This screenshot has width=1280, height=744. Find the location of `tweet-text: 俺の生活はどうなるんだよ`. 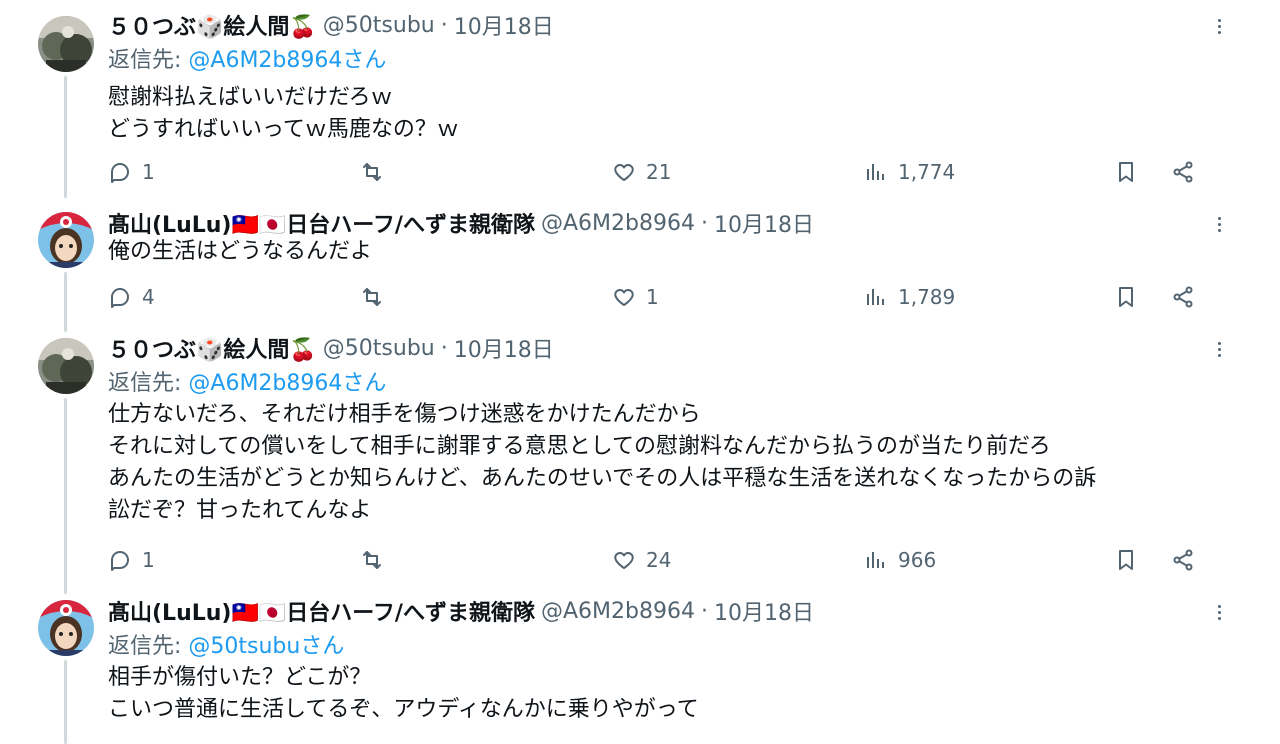

tweet-text: 俺の生活はどうなるんだよ is located at coordinates (663, 252).